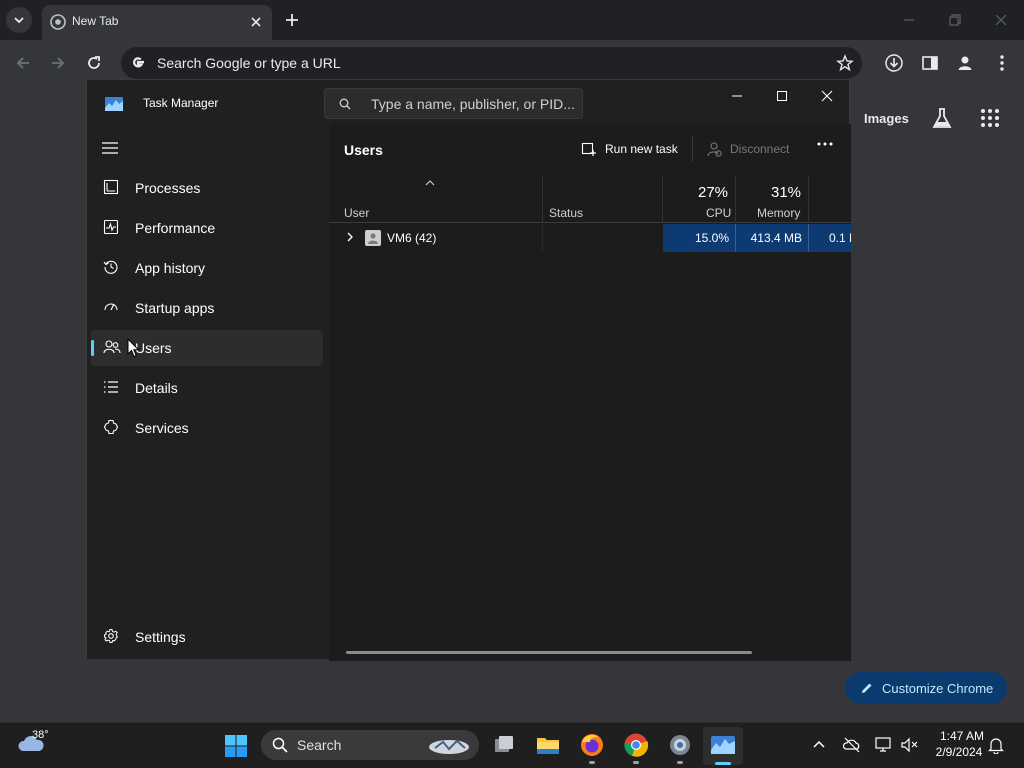  Describe the element at coordinates (292, 20) in the screenshot. I see `new-tab-icon` at that location.